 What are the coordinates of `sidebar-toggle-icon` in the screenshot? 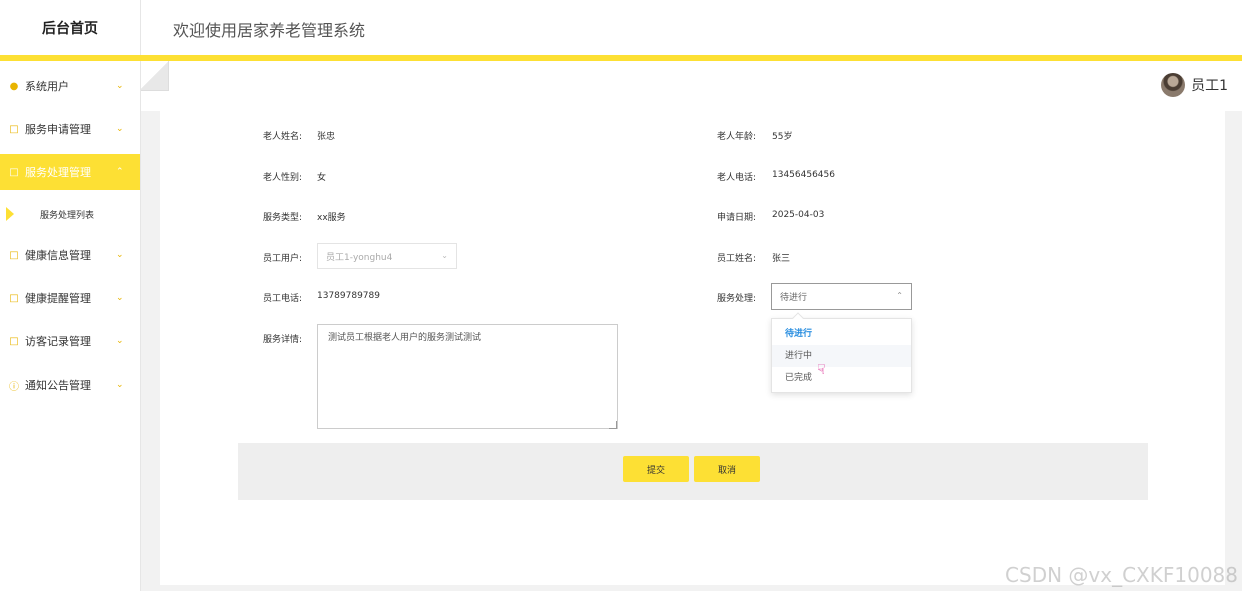 It's located at (155, 76).